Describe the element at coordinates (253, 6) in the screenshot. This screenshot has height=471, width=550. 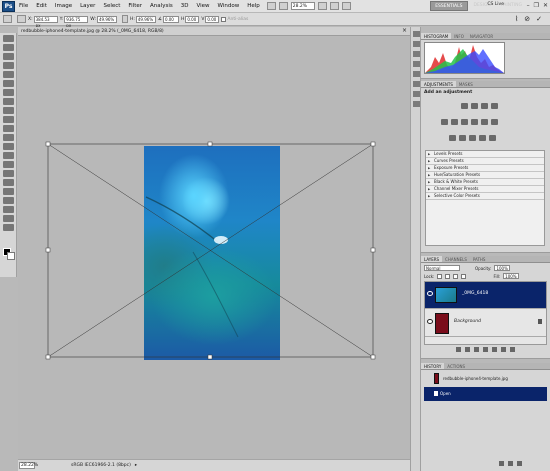
I see `menu-help: Help` at that location.